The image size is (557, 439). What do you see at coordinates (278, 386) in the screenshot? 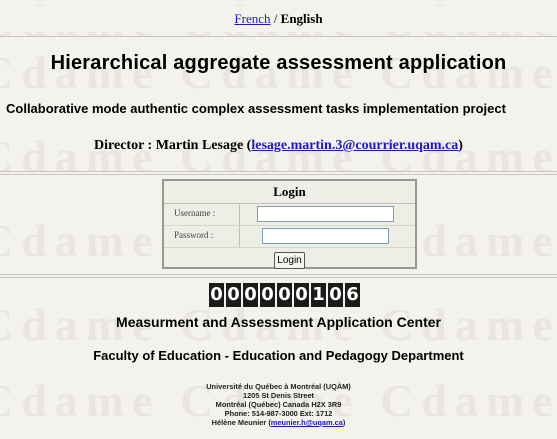
I see `address-university: Université du Québec à Montréal (UQÀM)` at bounding box center [278, 386].